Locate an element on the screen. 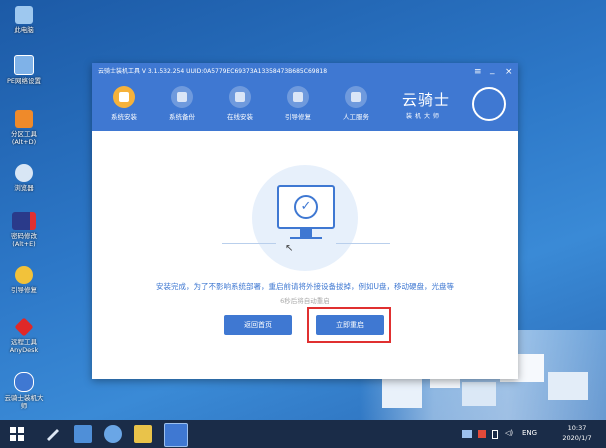  app-tray-icon is located at coordinates (482, 434).